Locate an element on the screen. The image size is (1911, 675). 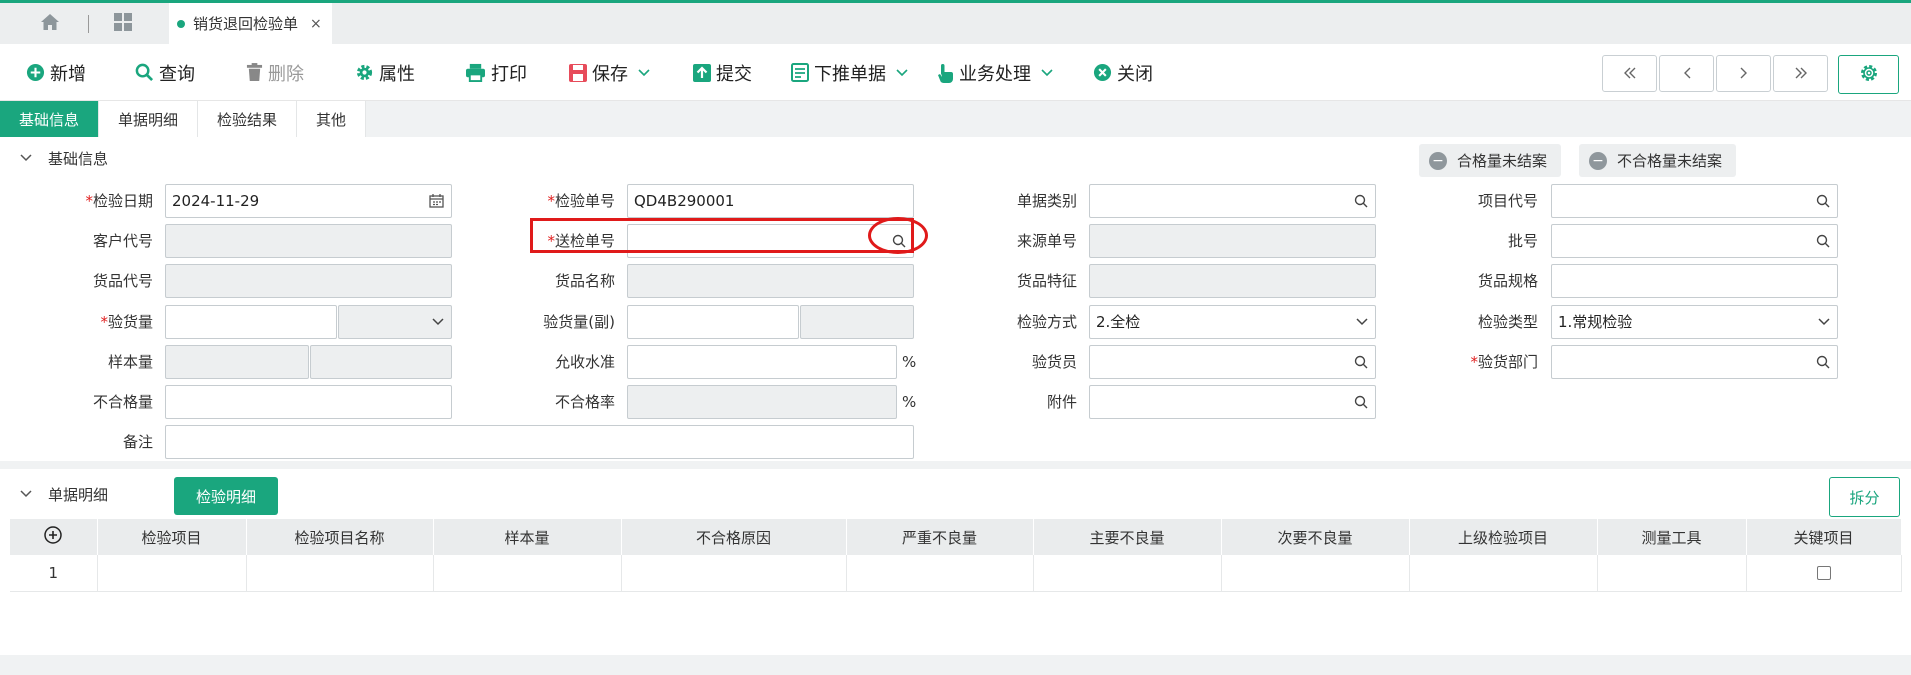
column-header: 严重不良量 is located at coordinates (940, 537).